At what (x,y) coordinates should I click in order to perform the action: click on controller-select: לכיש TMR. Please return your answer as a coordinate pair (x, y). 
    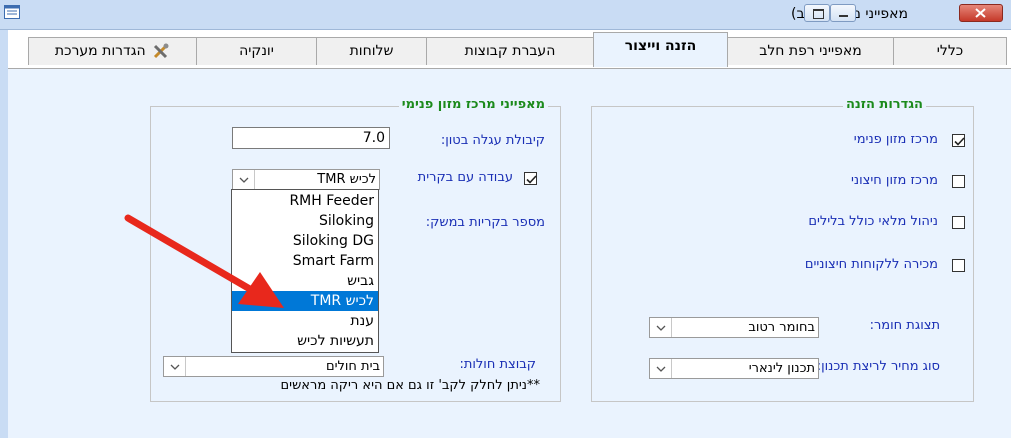
    Looking at the image, I should click on (306, 179).